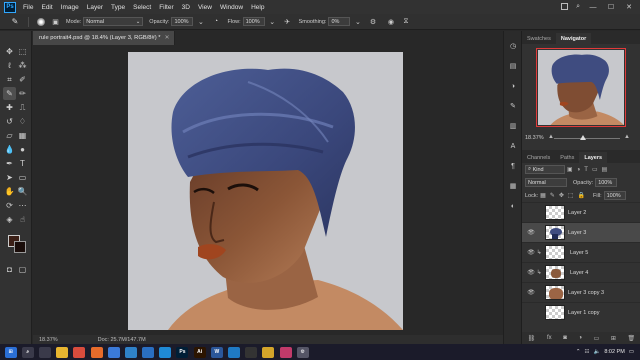  I want to click on menu-item-layer: Layer, so click(95, 7).